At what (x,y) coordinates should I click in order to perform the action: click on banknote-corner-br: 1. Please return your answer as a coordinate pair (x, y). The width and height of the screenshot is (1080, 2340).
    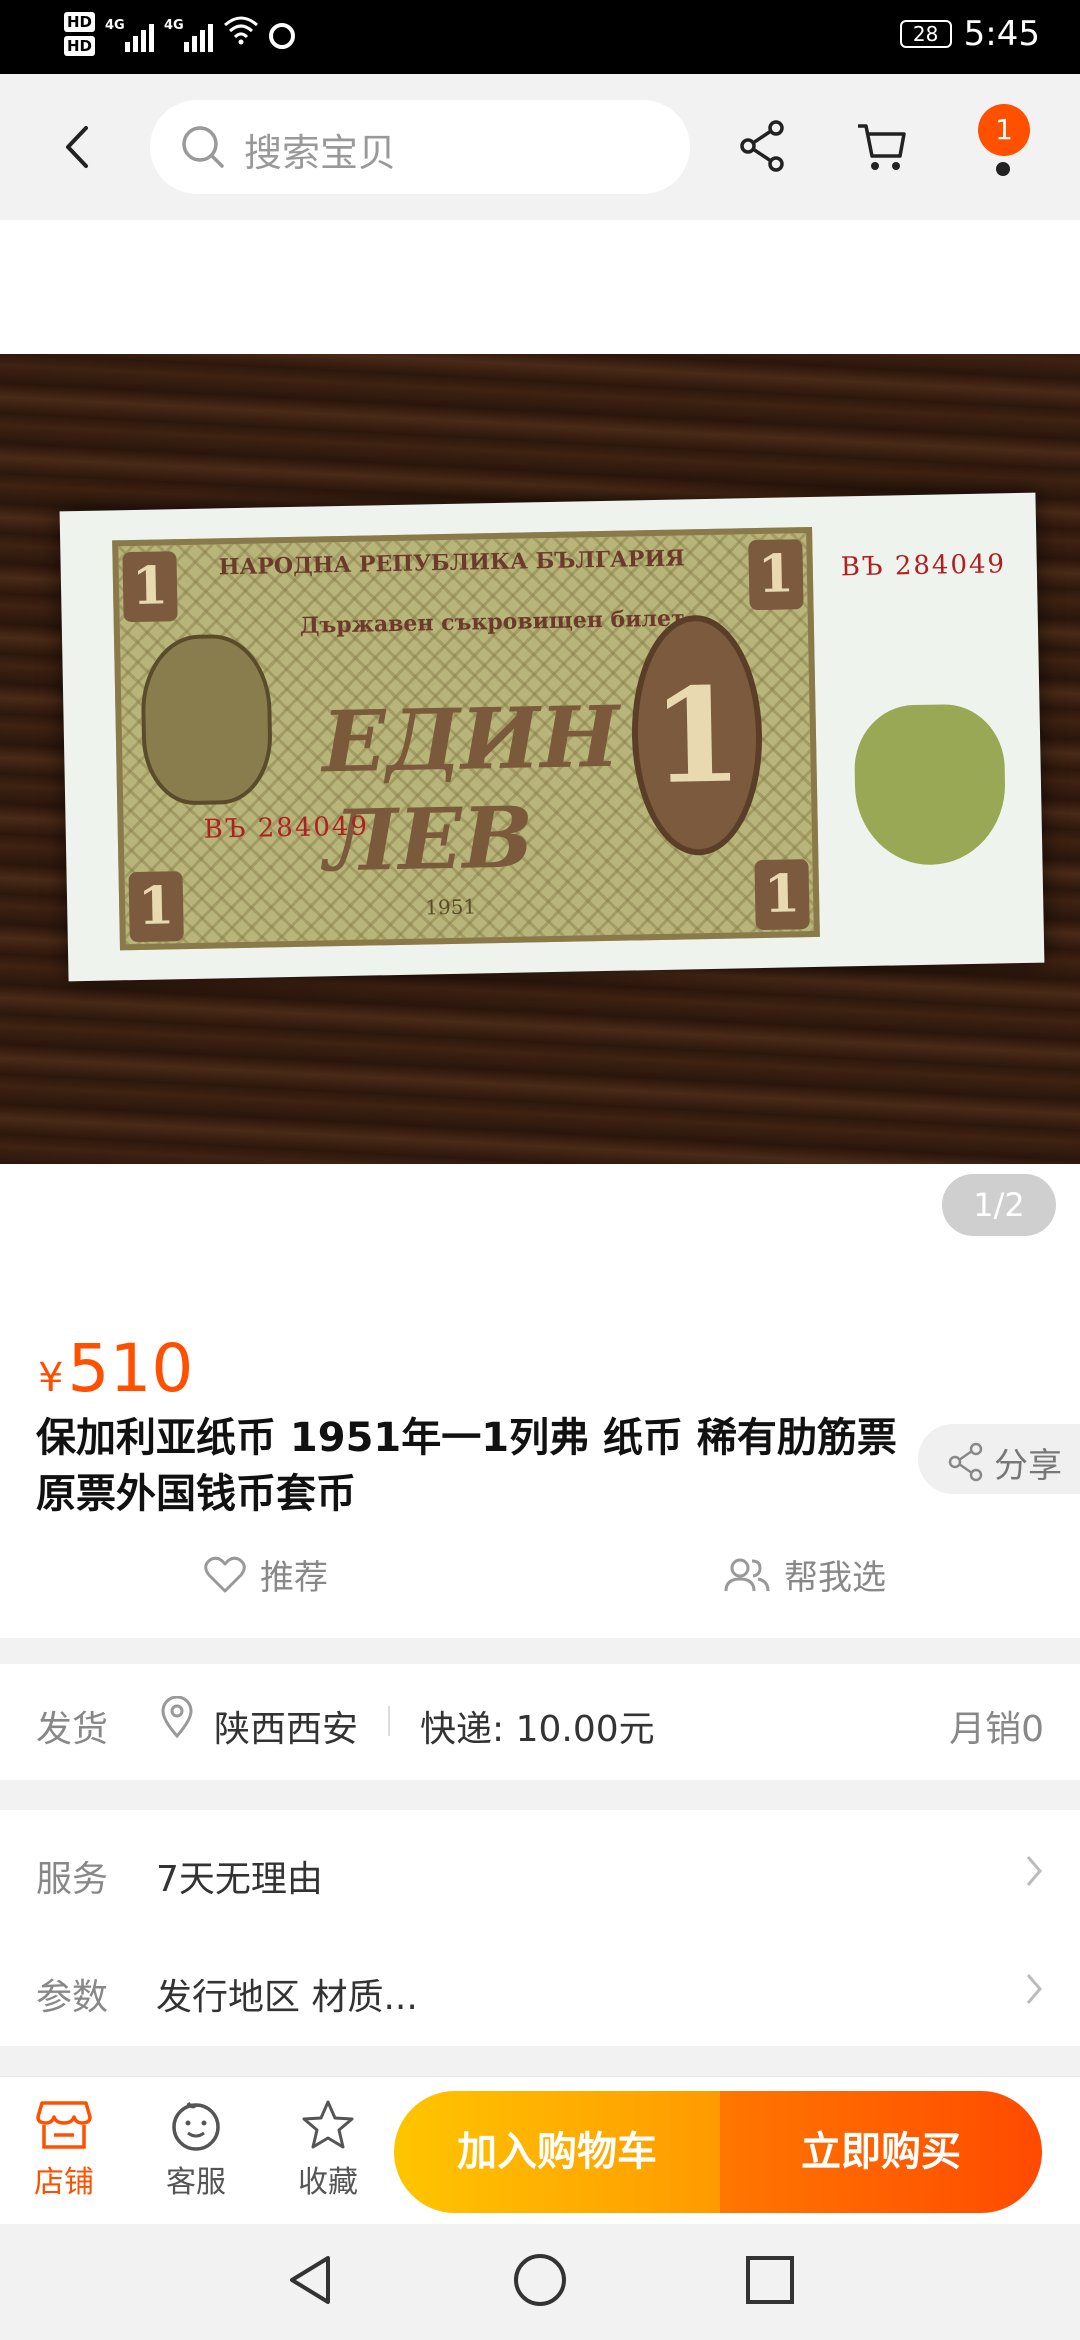
    Looking at the image, I should click on (782, 895).